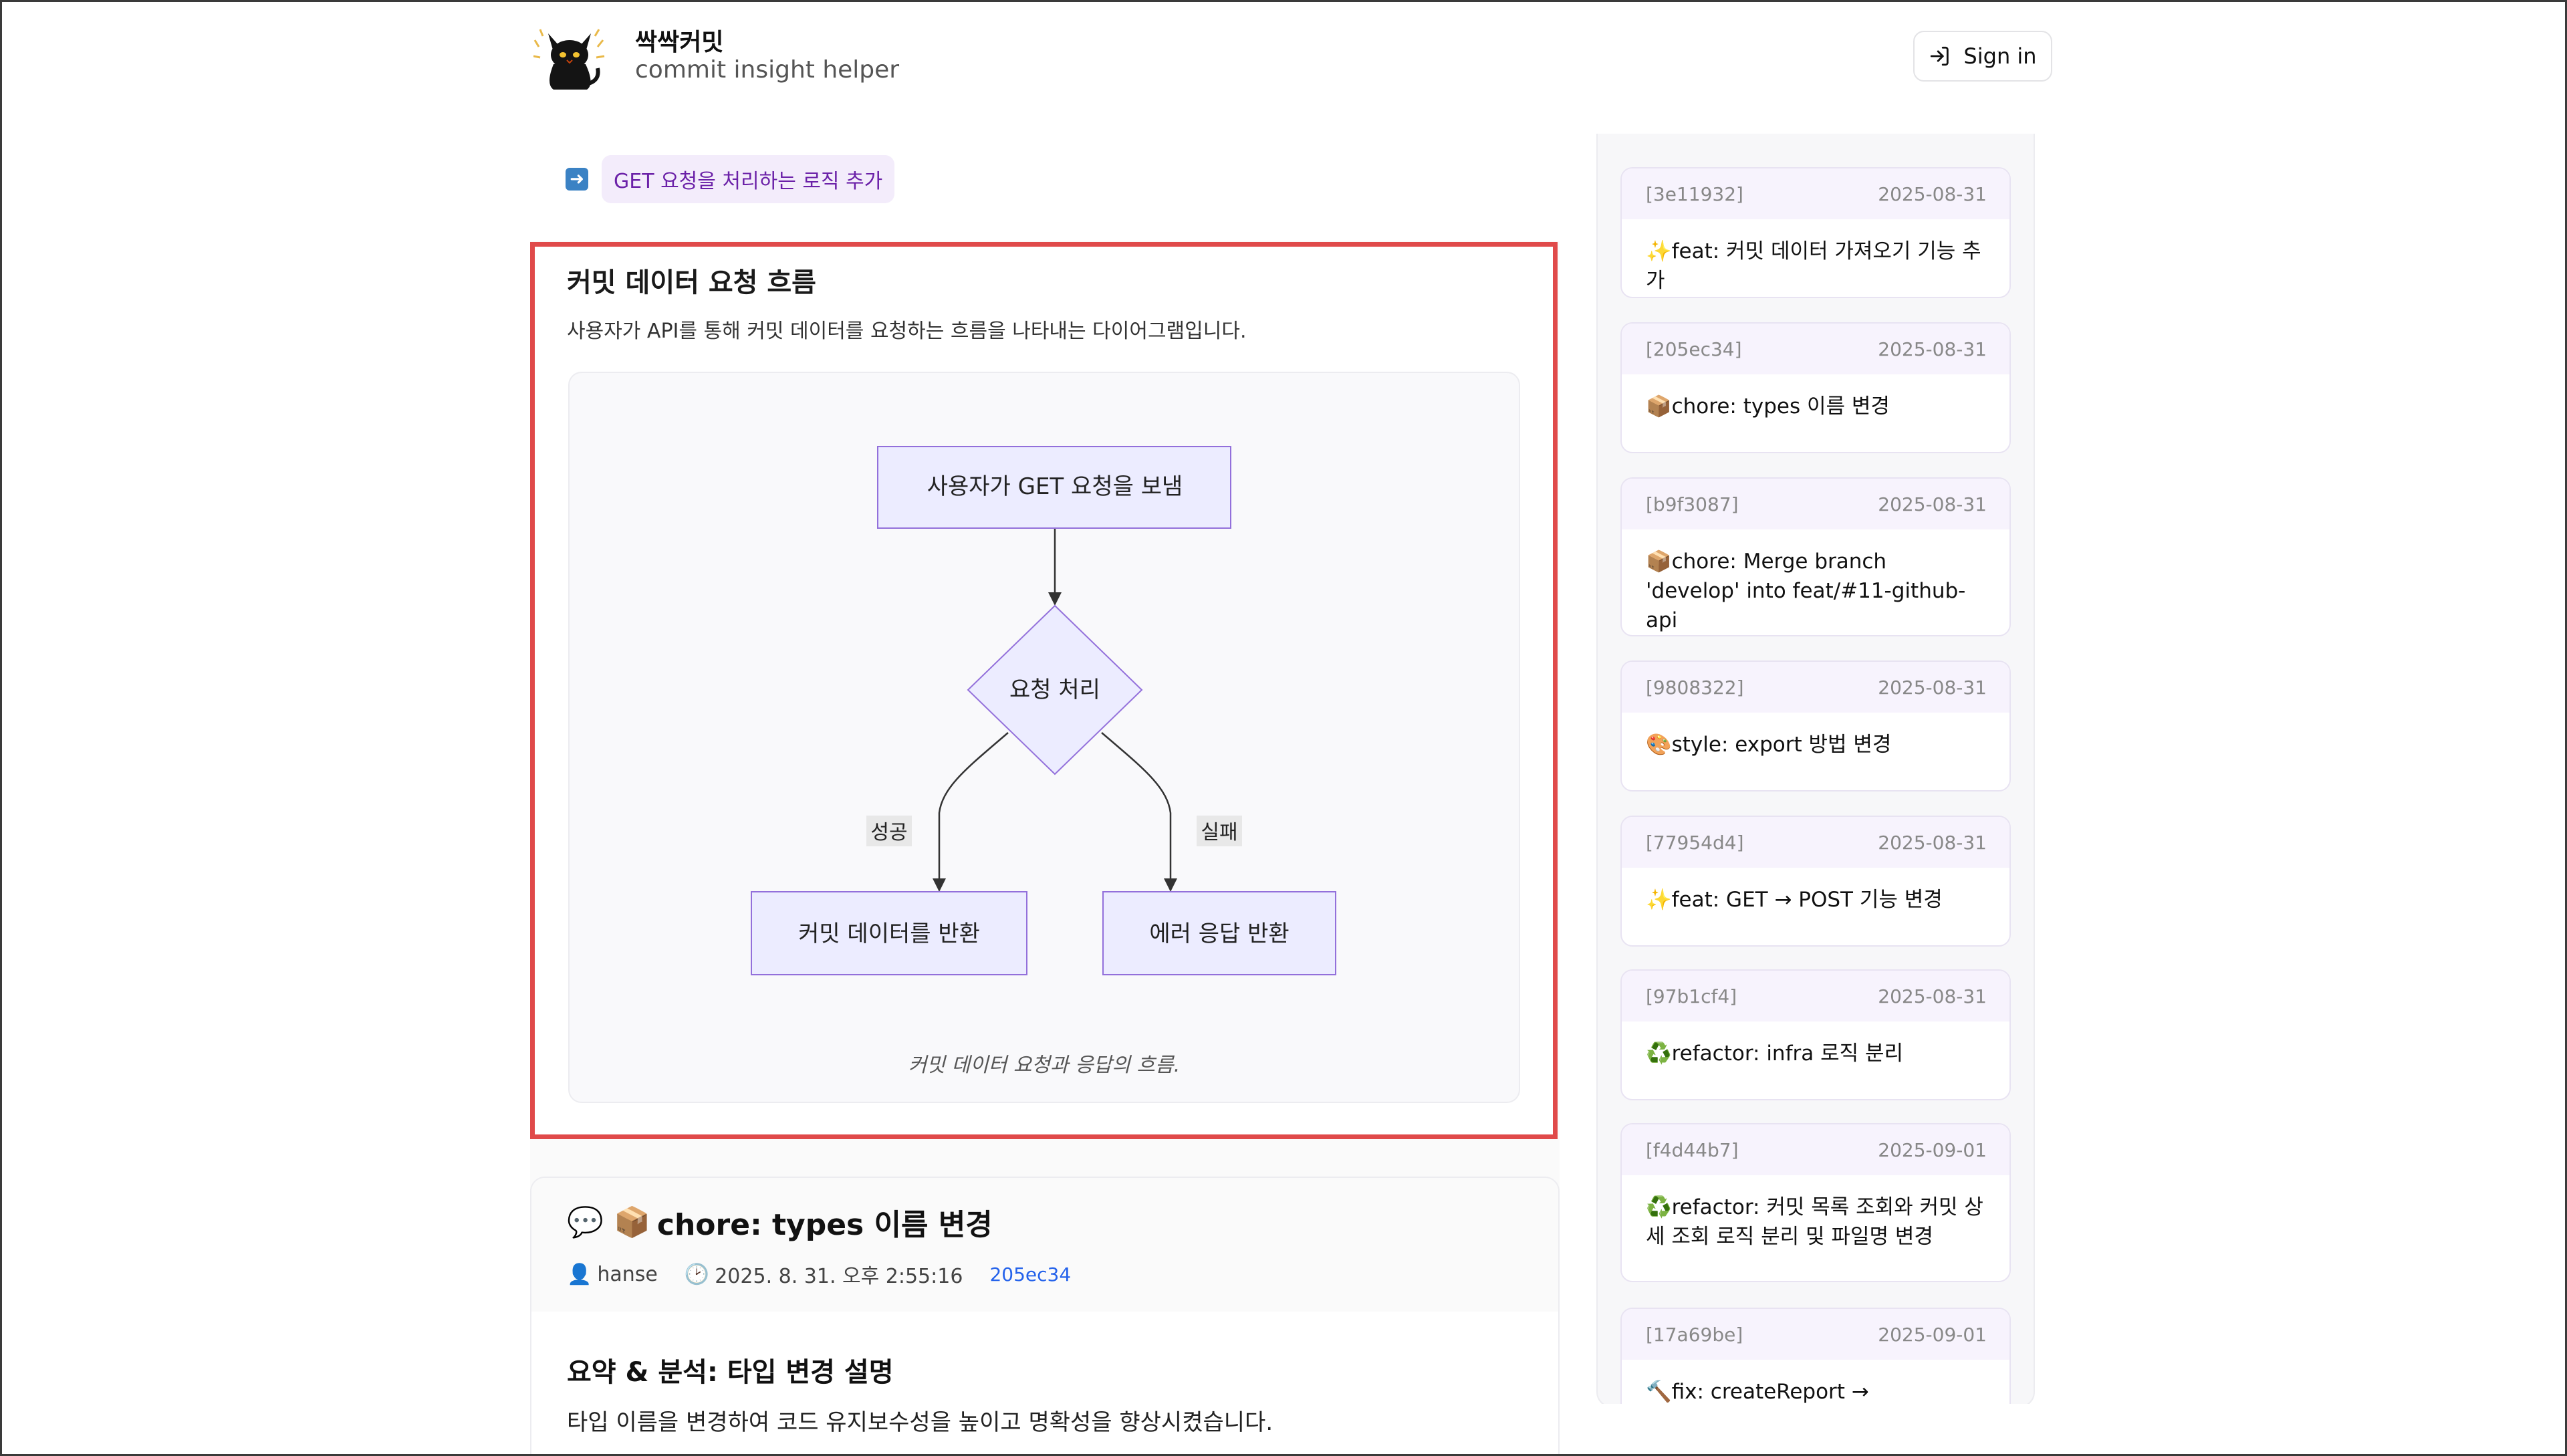  Describe the element at coordinates (1219, 832) in the screenshot. I see `failure-edge-label: 실패` at that location.